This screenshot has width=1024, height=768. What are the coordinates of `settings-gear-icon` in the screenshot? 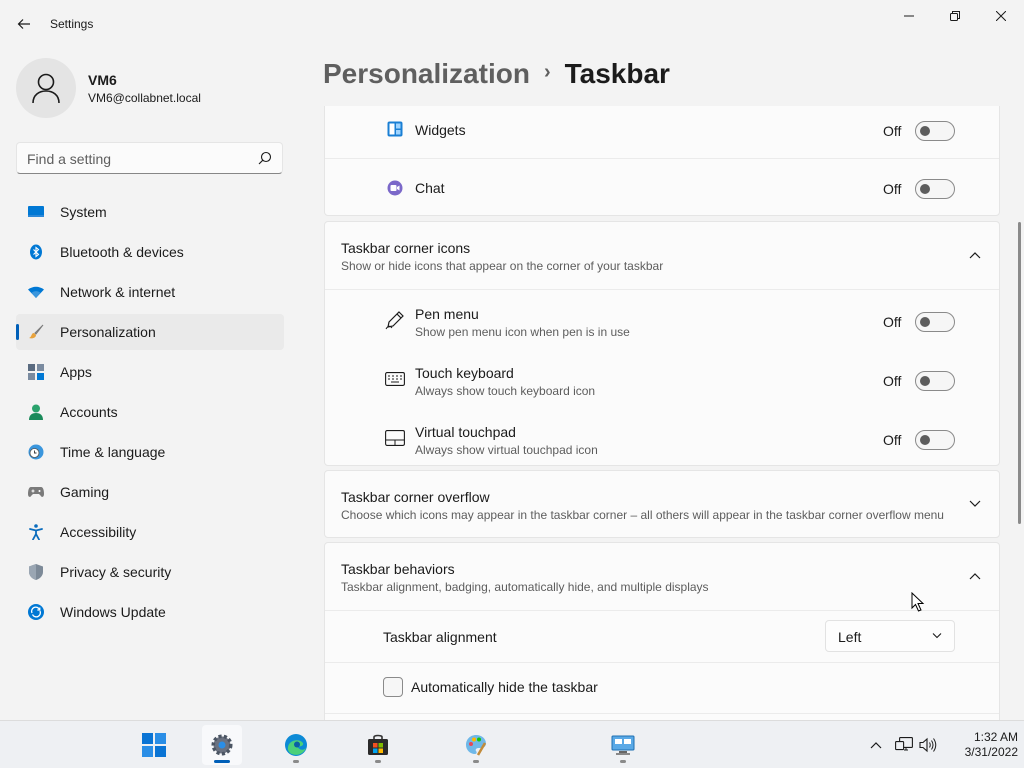 It's located at (222, 745).